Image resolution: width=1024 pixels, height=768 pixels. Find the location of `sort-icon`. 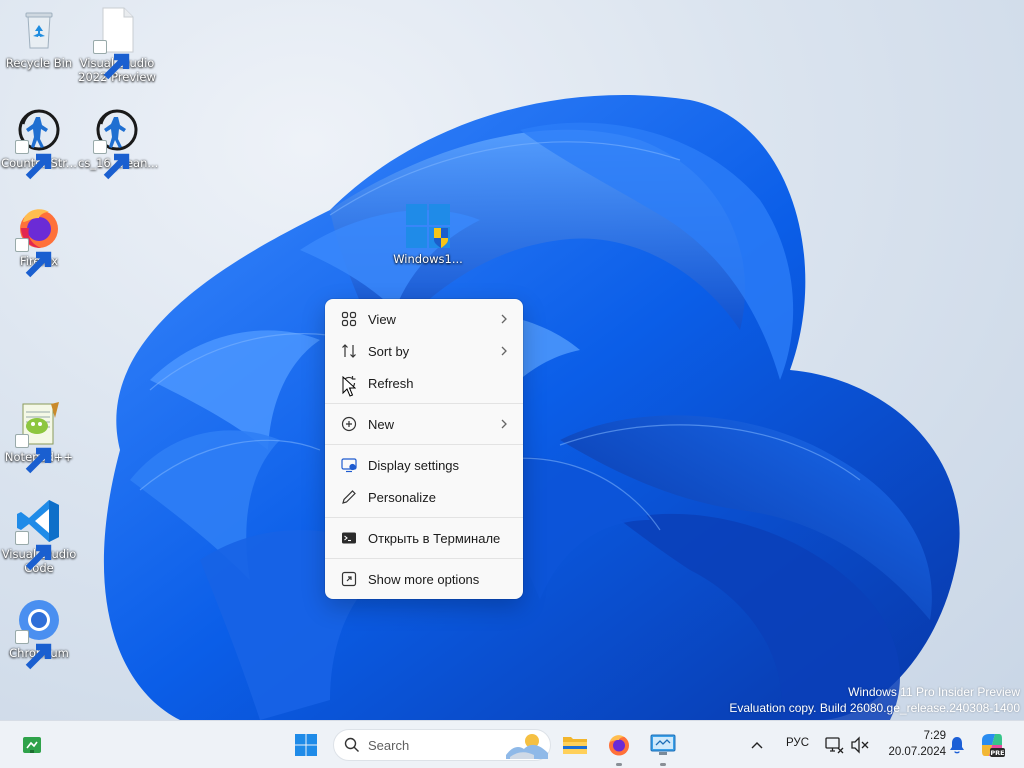

sort-icon is located at coordinates (349, 351).